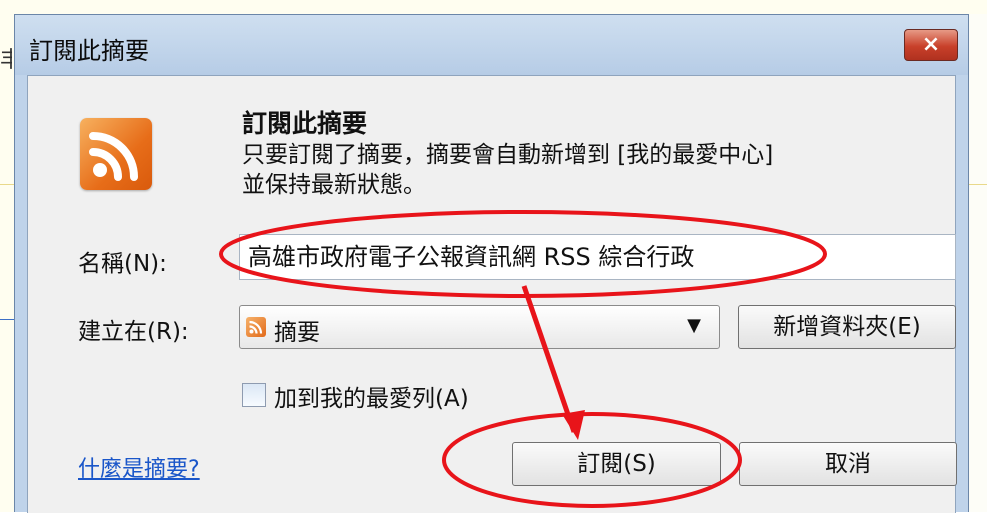 This screenshot has height=513, width=987. I want to click on create-in-dropdown: 摘要 ▼, so click(479, 327).